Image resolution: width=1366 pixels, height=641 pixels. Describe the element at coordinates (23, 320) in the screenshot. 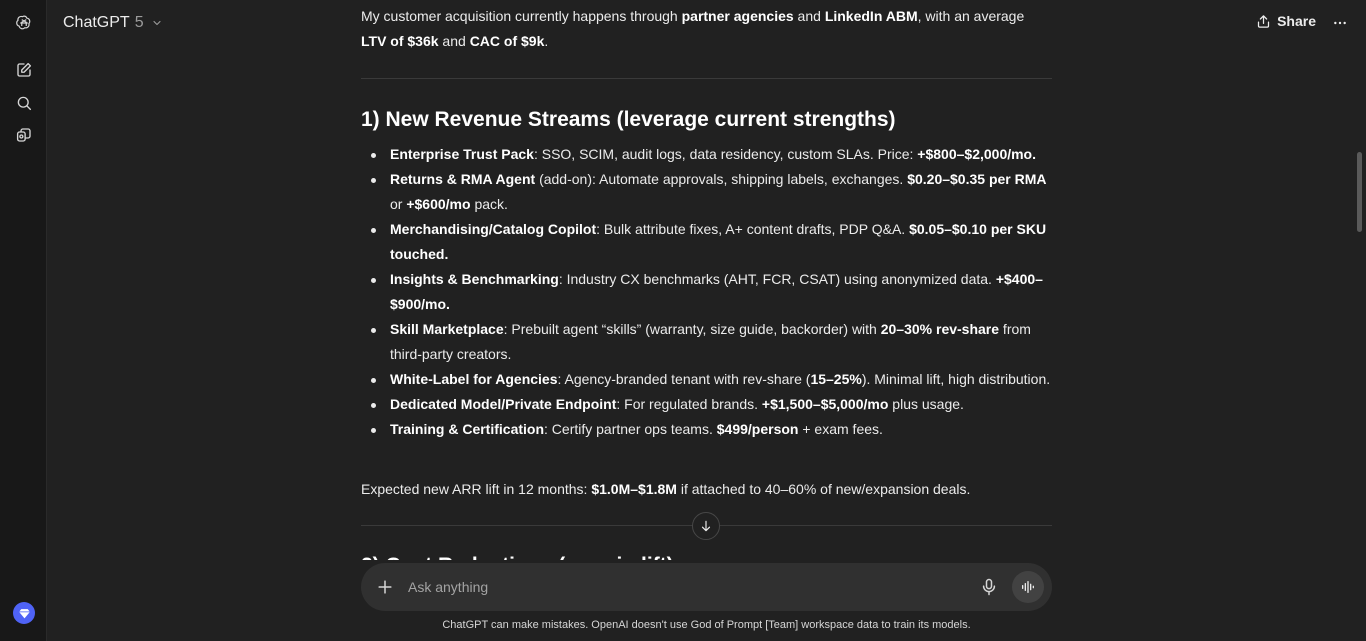

I see `left-rail` at that location.